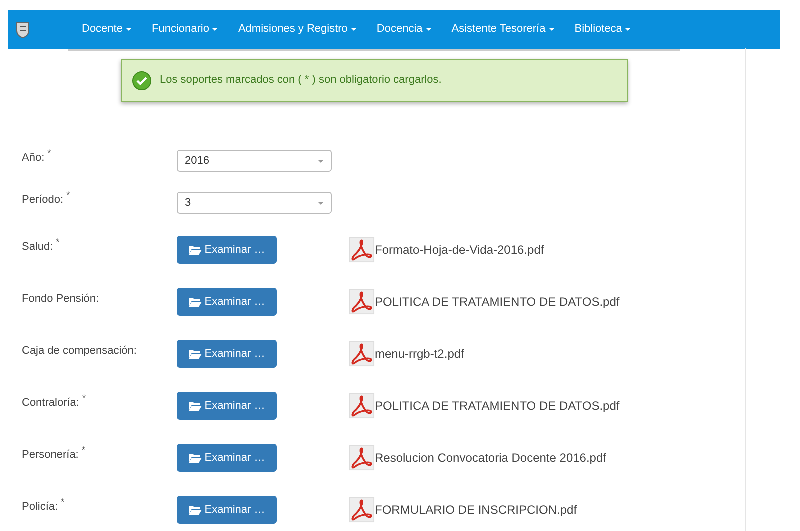 This screenshot has height=531, width=800. Describe the element at coordinates (50, 455) in the screenshot. I see `field-label: Personería:` at that location.